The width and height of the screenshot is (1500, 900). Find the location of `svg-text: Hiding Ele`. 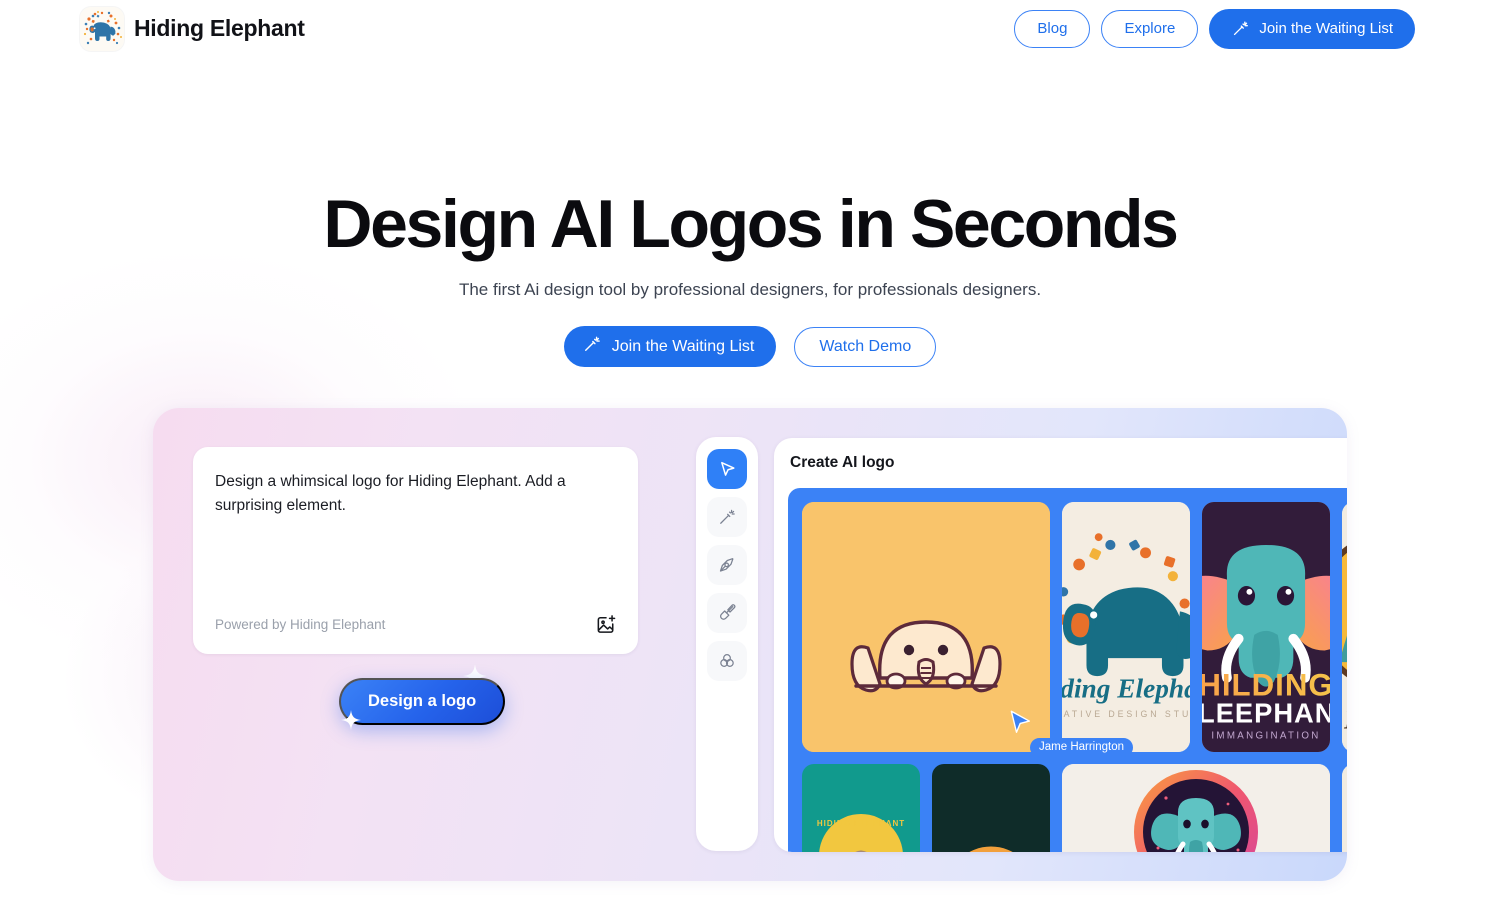

svg-text: Hiding Ele is located at coordinates (1345, 720).